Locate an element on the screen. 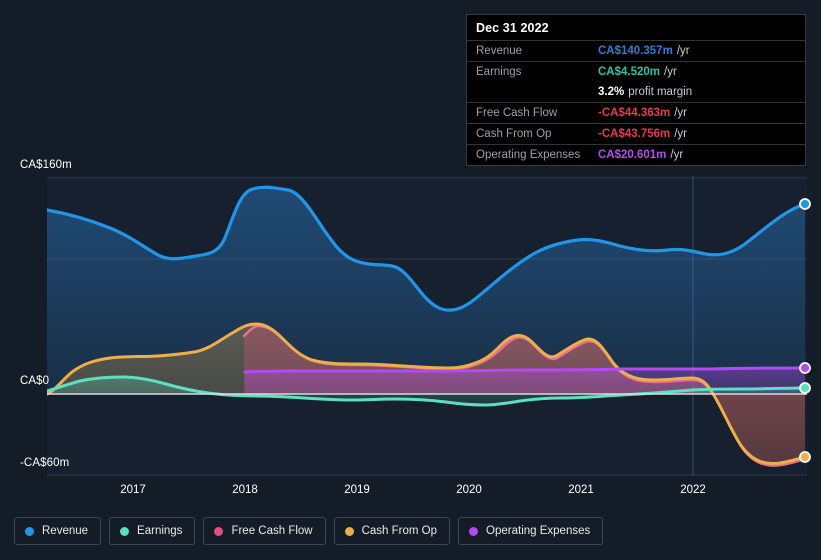  tooltip-row-operating-expenses: Operating Expenses CA$20.601m /yr is located at coordinates (636, 154).